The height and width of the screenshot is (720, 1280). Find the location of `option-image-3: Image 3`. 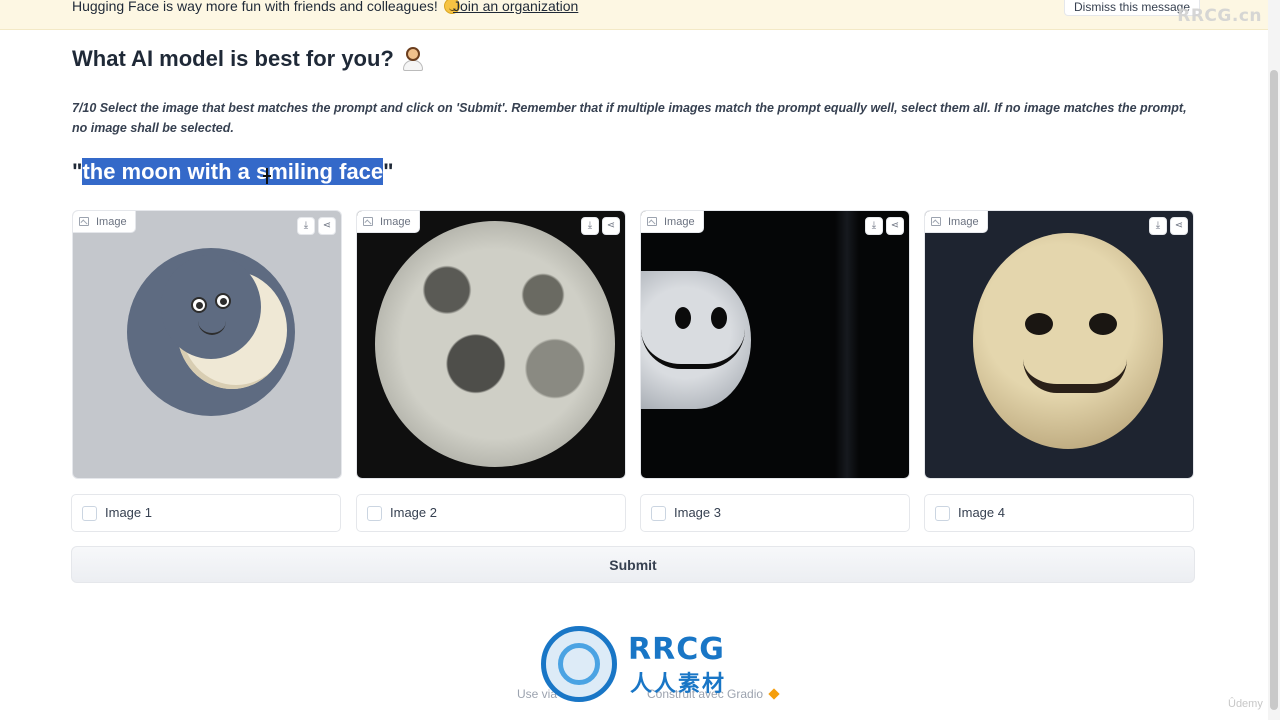

option-image-3: Image 3 is located at coordinates (775, 513).